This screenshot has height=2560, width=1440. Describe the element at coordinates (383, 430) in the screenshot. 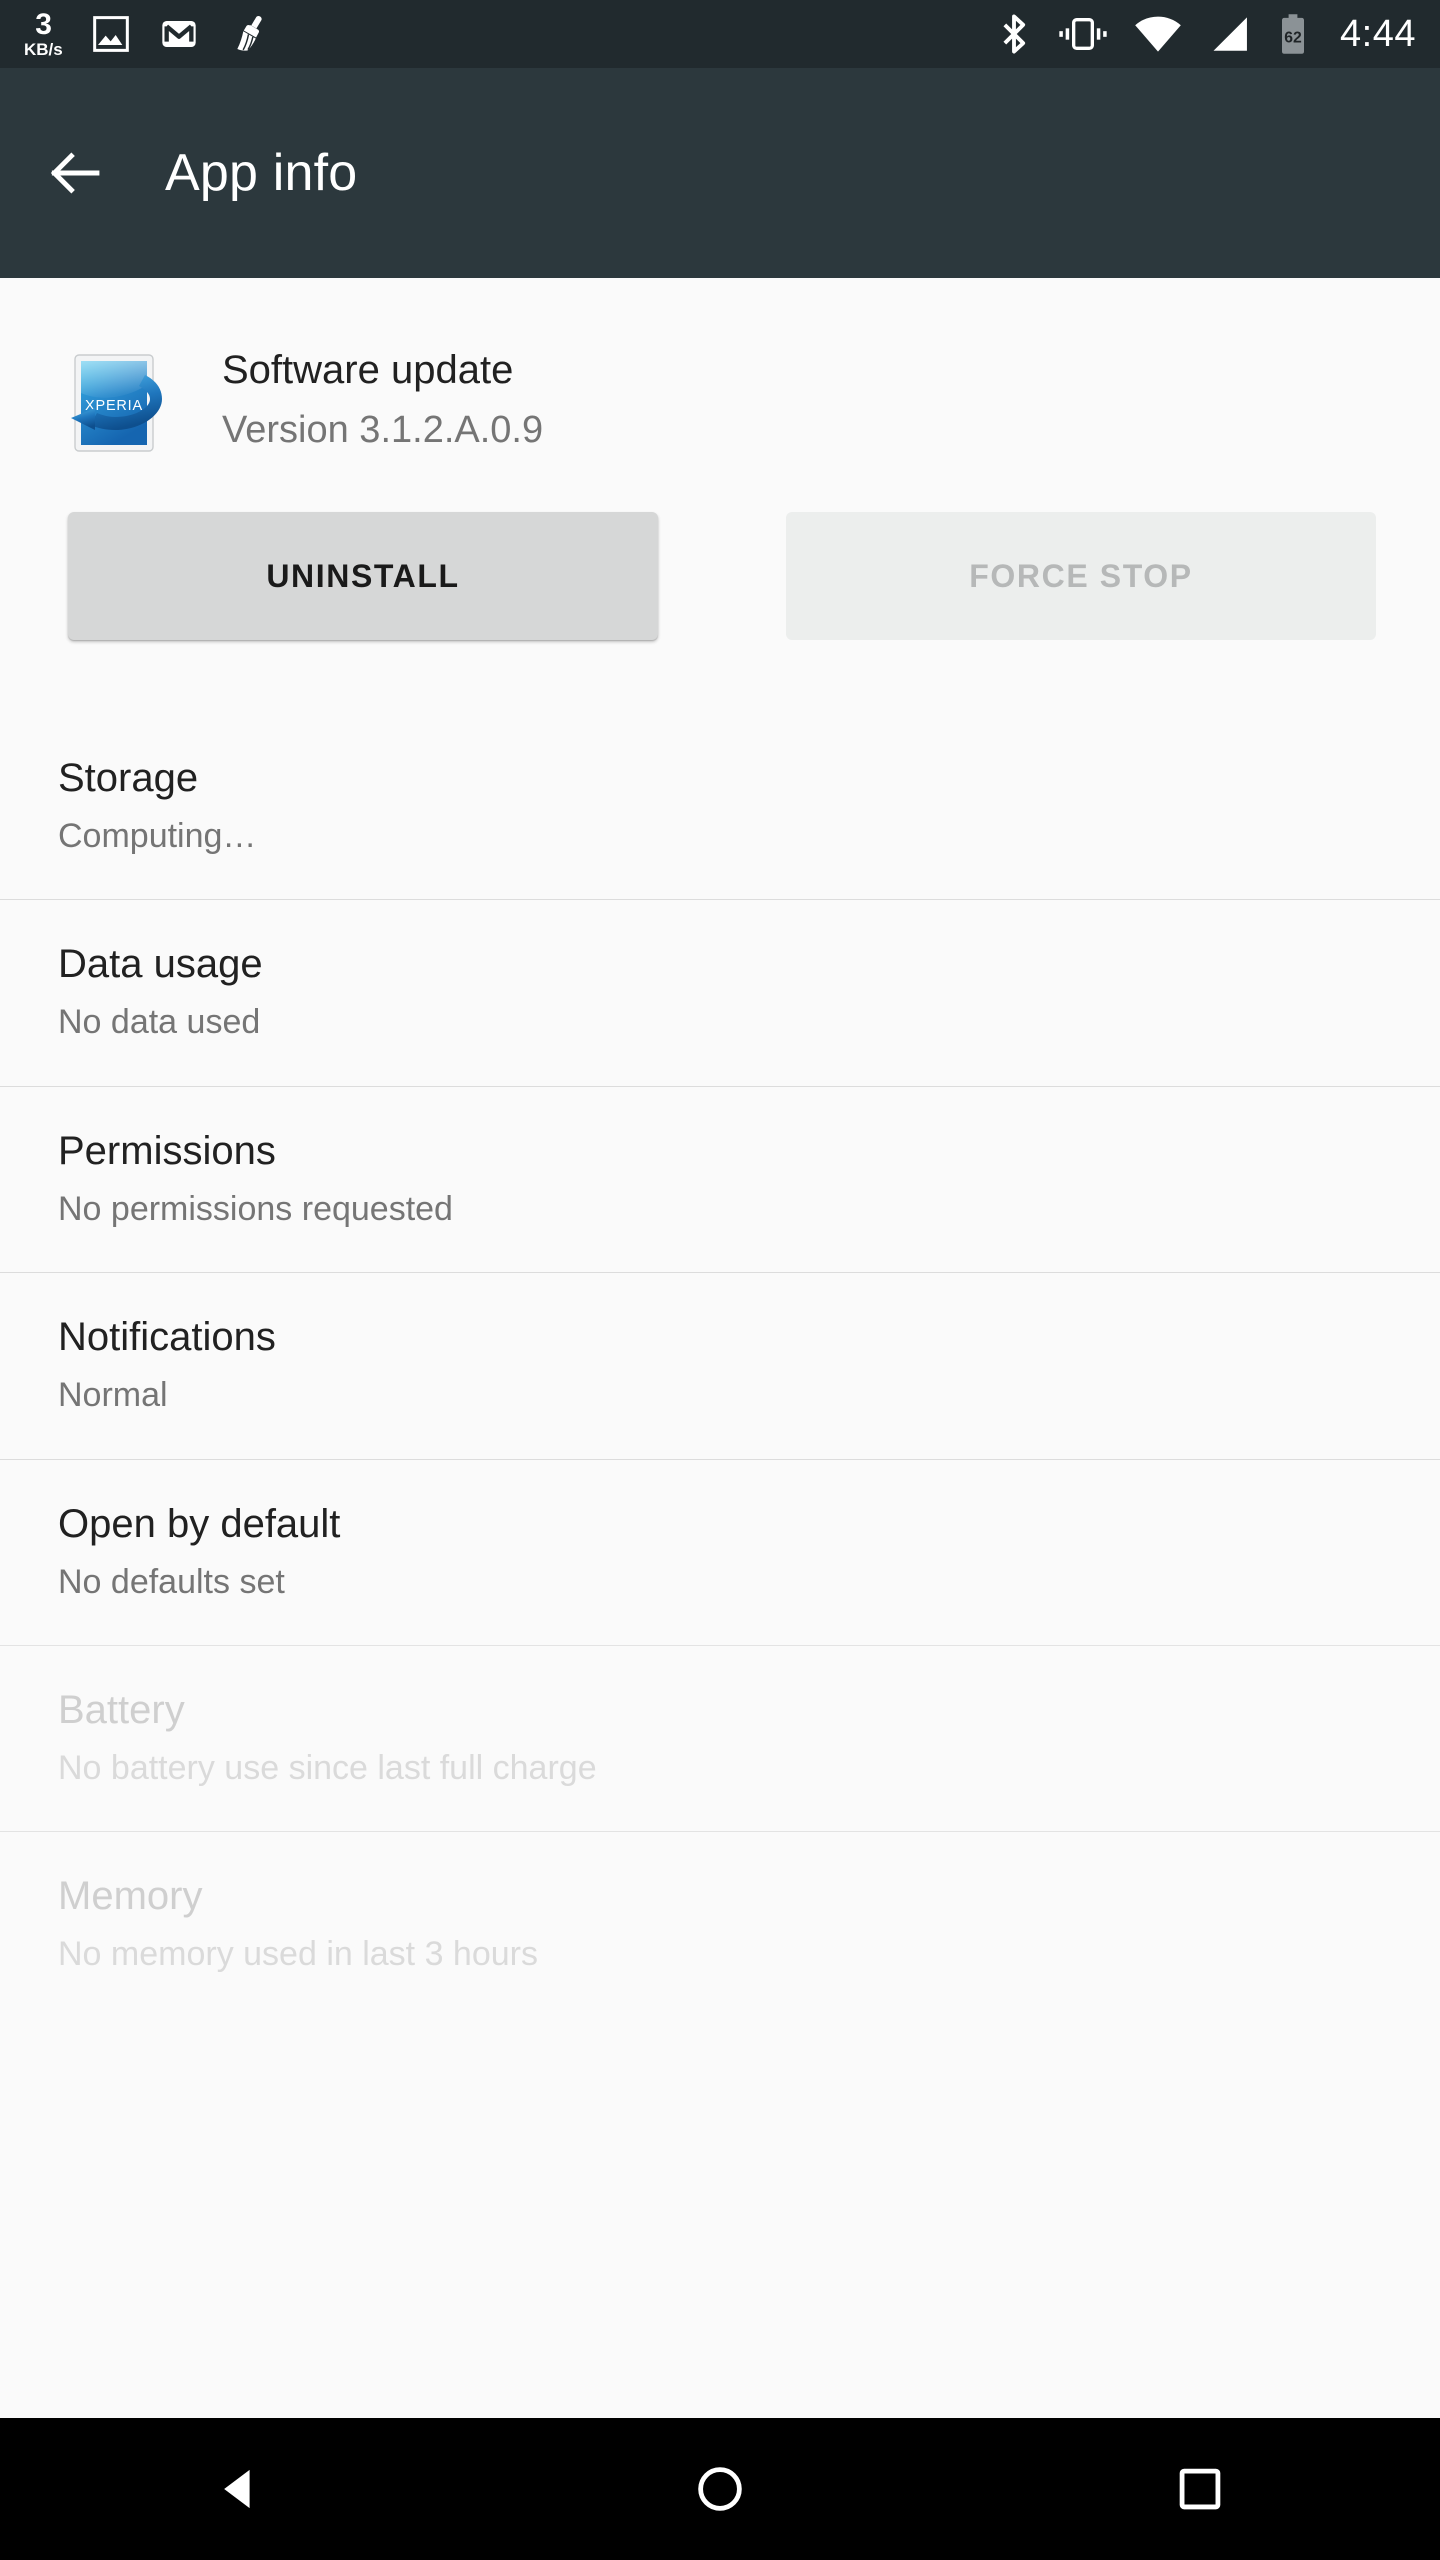

I see `app-version: Version 3.1.2.A.0.9` at that location.